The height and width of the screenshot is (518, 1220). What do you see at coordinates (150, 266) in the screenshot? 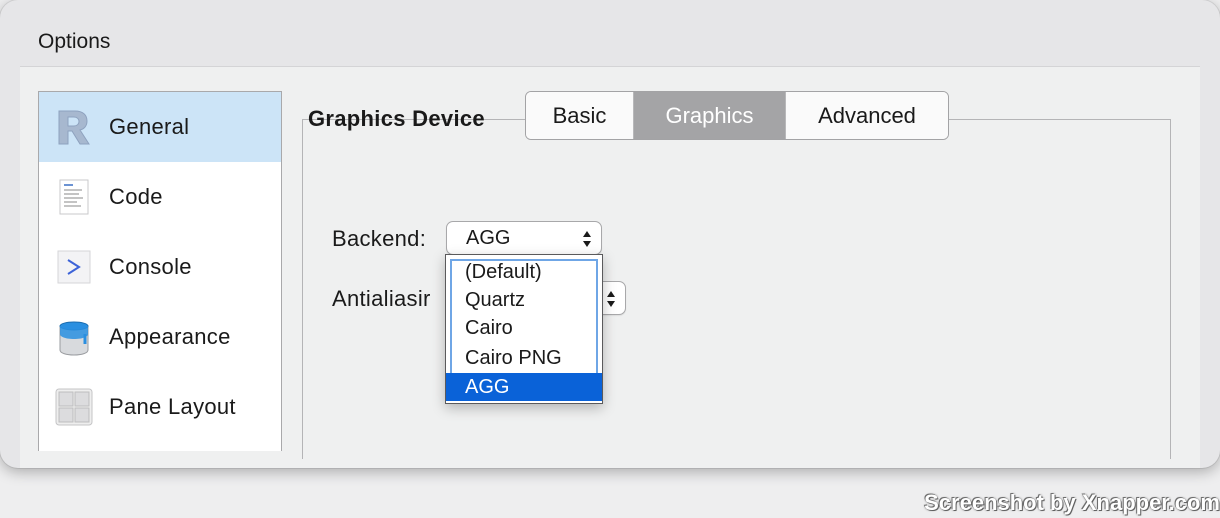
I see `sidebar-item-label: Console` at bounding box center [150, 266].